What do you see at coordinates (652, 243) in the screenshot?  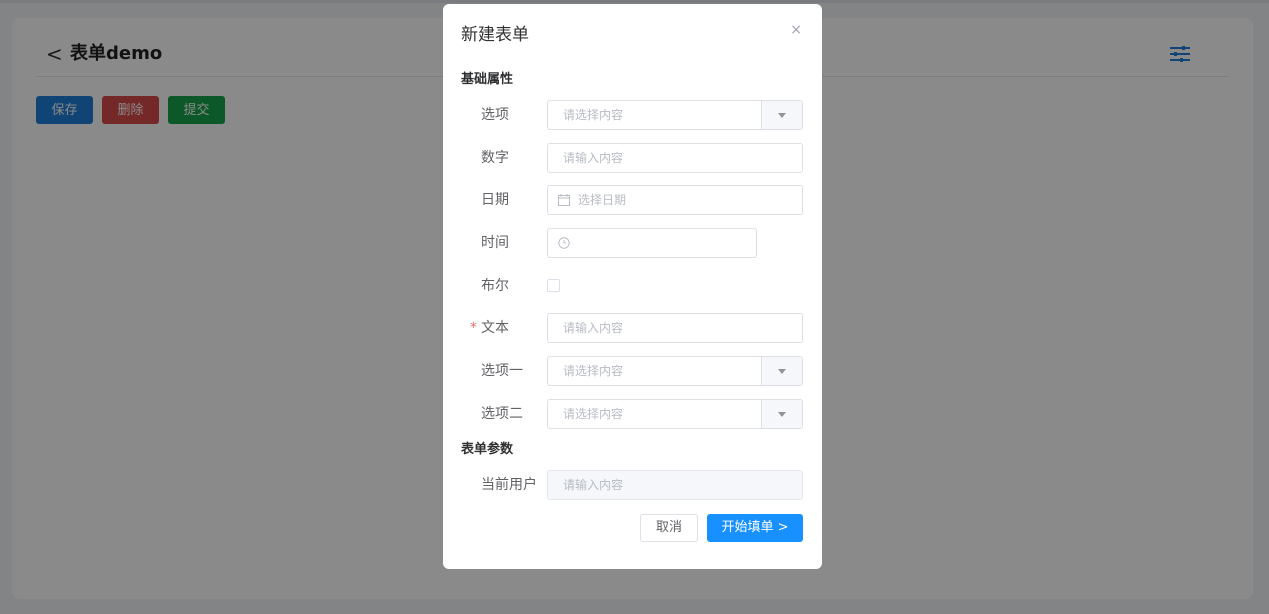 I see `time-picker` at bounding box center [652, 243].